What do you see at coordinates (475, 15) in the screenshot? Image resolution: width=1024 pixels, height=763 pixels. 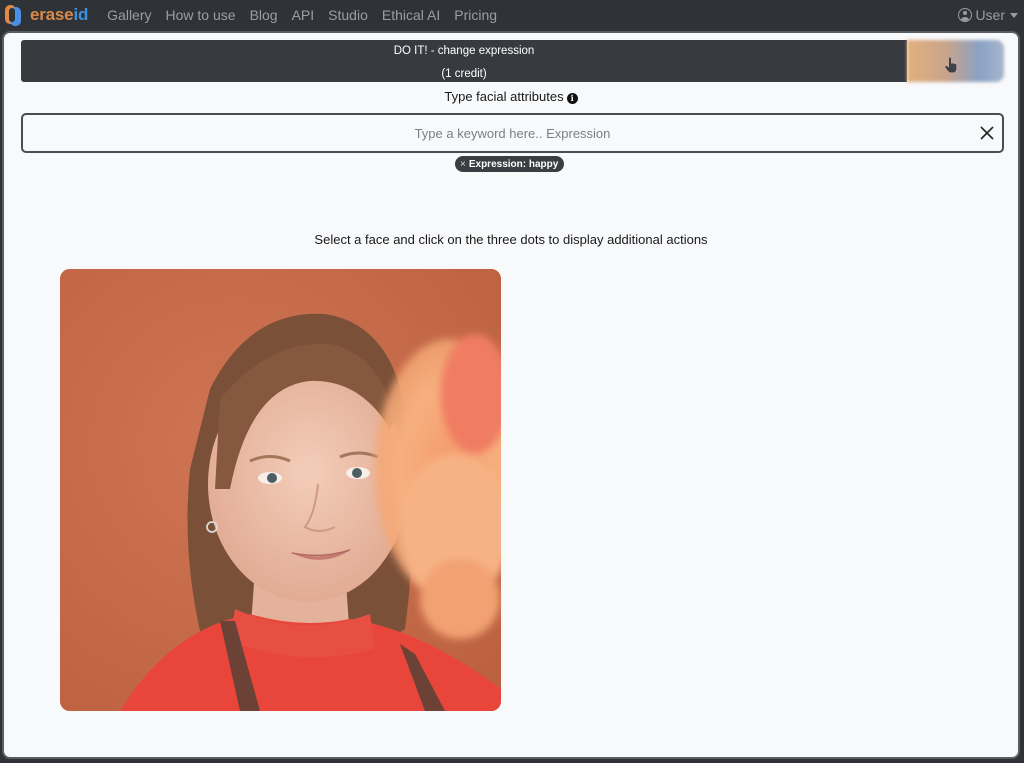 I see `nav-link-pricing: Pricing` at bounding box center [475, 15].